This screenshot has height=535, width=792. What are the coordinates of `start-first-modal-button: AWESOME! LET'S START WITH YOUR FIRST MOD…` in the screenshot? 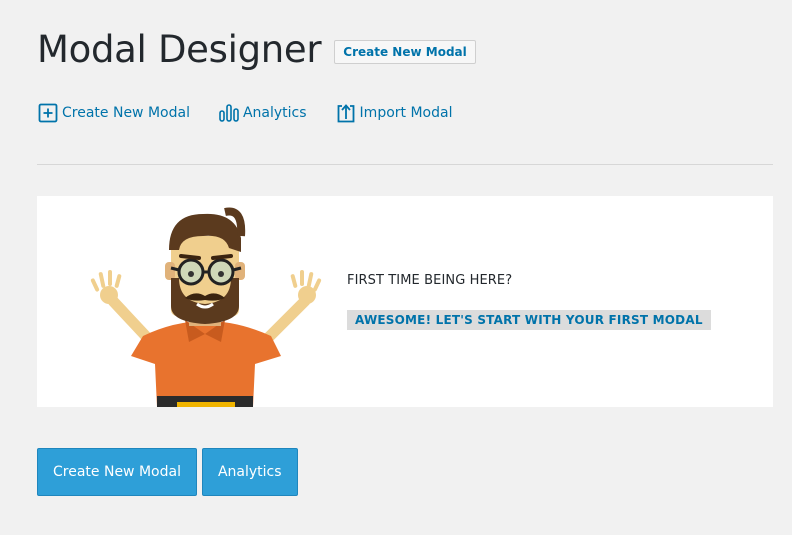 It's located at (529, 320).